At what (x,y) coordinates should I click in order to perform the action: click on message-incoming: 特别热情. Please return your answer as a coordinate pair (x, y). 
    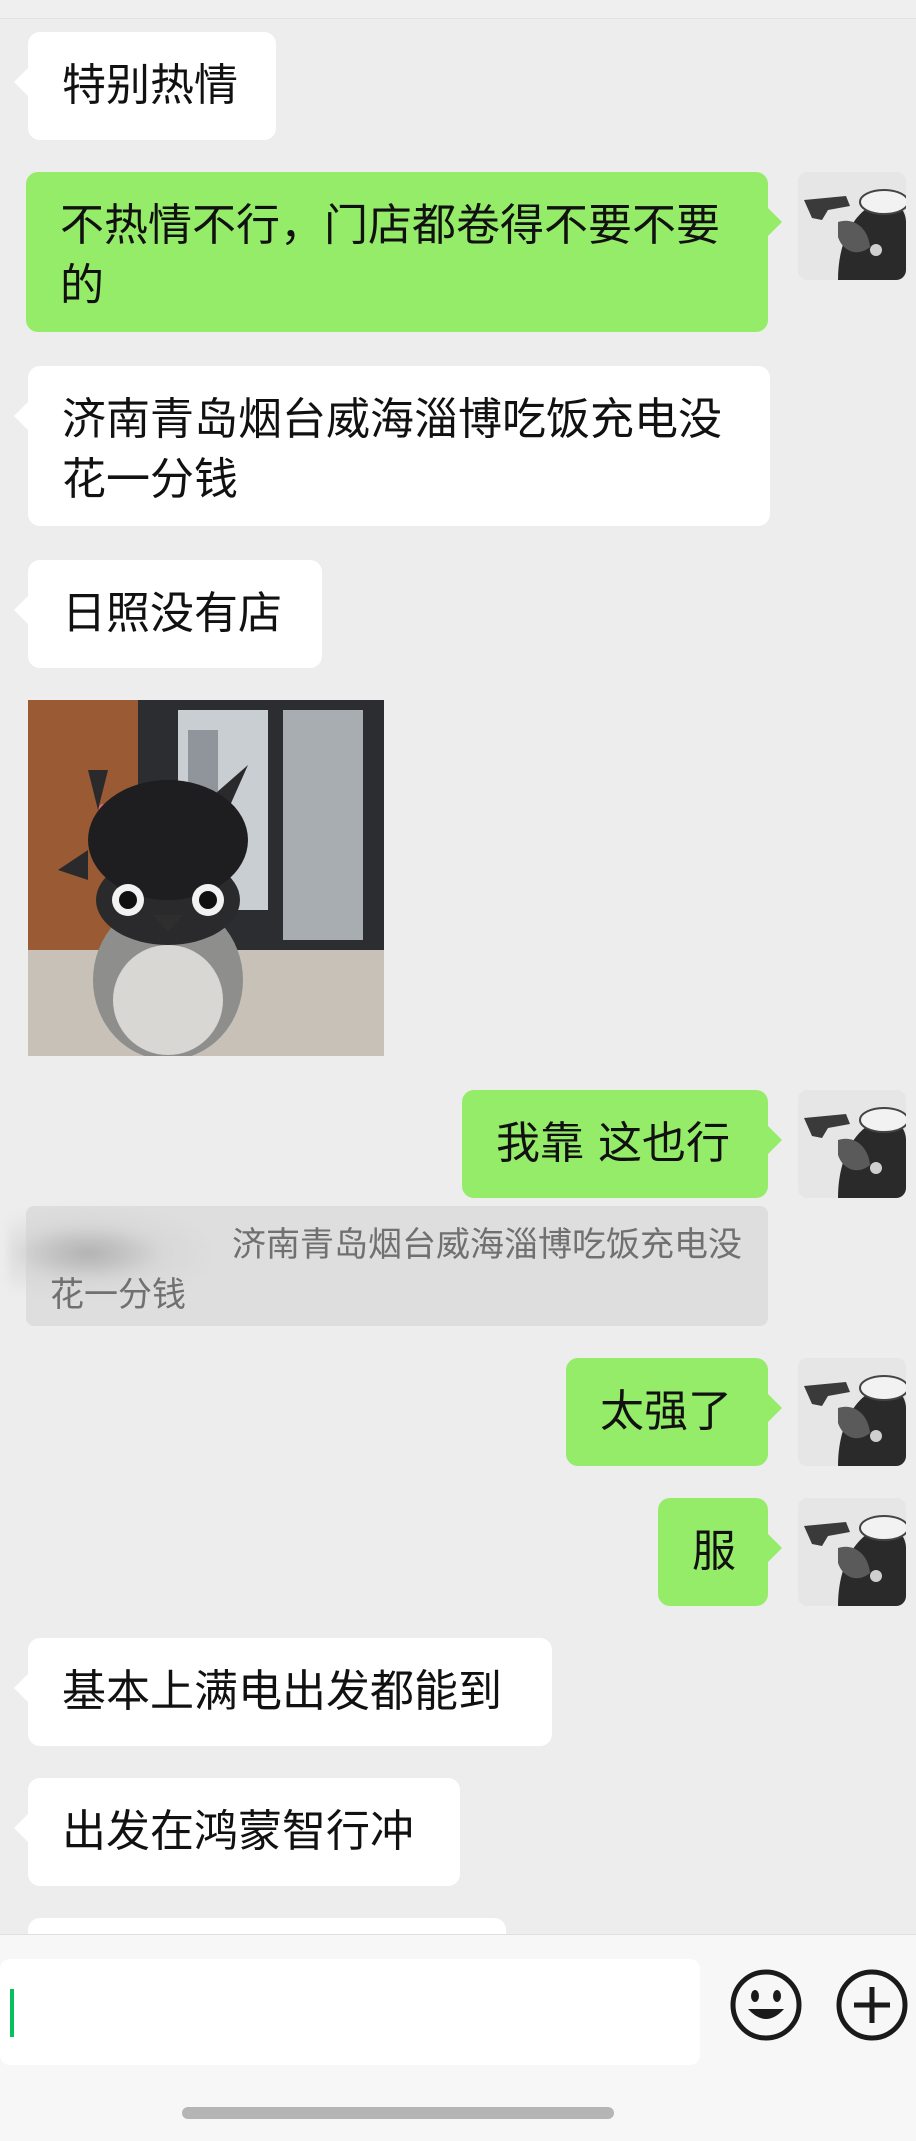
    Looking at the image, I should click on (145, 86).